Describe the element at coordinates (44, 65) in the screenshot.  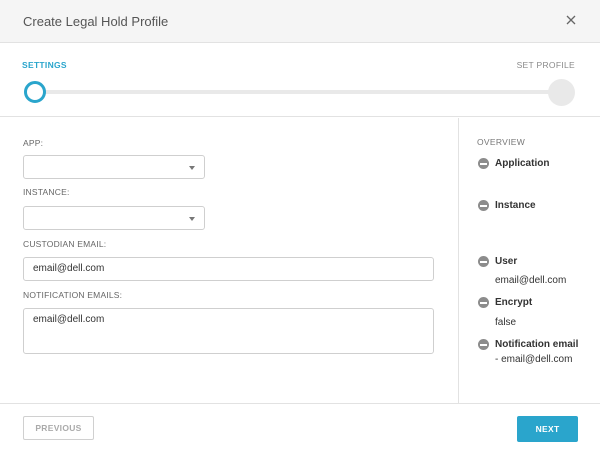
I see `step-label-settings: SETTINGS` at that location.